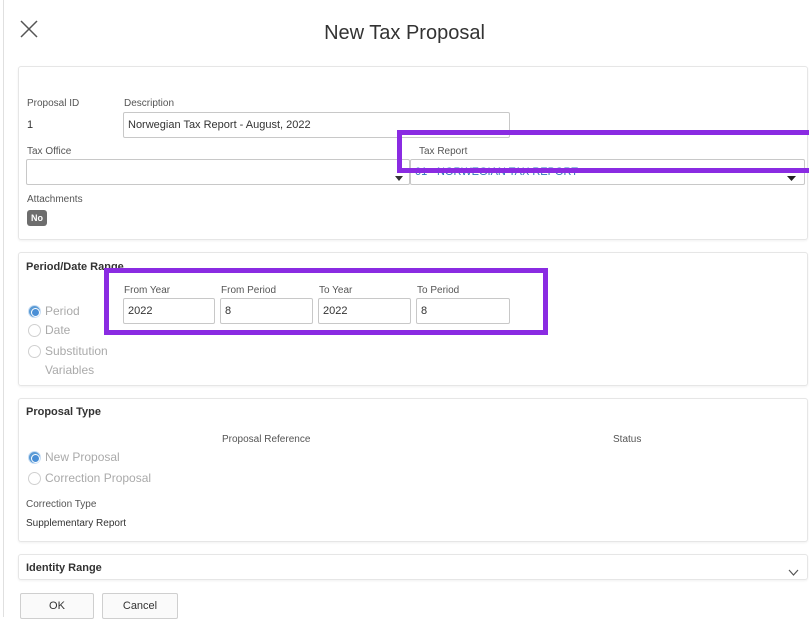 The image size is (809, 619). I want to click on status-header: Status, so click(627, 439).